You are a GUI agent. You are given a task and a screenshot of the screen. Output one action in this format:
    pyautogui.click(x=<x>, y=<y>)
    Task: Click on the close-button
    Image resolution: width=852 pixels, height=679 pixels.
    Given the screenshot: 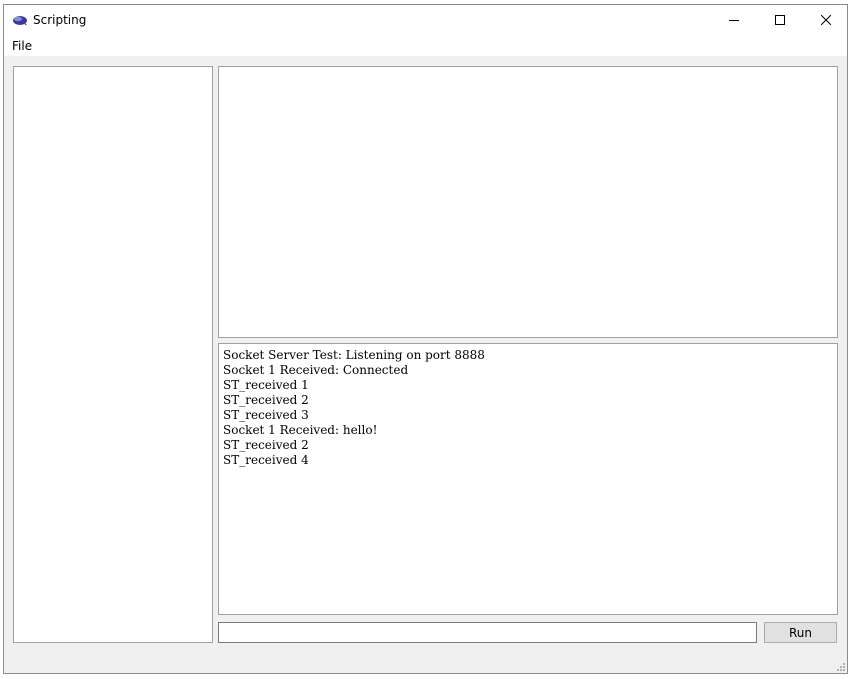 What is the action you would take?
    pyautogui.click(x=825, y=20)
    